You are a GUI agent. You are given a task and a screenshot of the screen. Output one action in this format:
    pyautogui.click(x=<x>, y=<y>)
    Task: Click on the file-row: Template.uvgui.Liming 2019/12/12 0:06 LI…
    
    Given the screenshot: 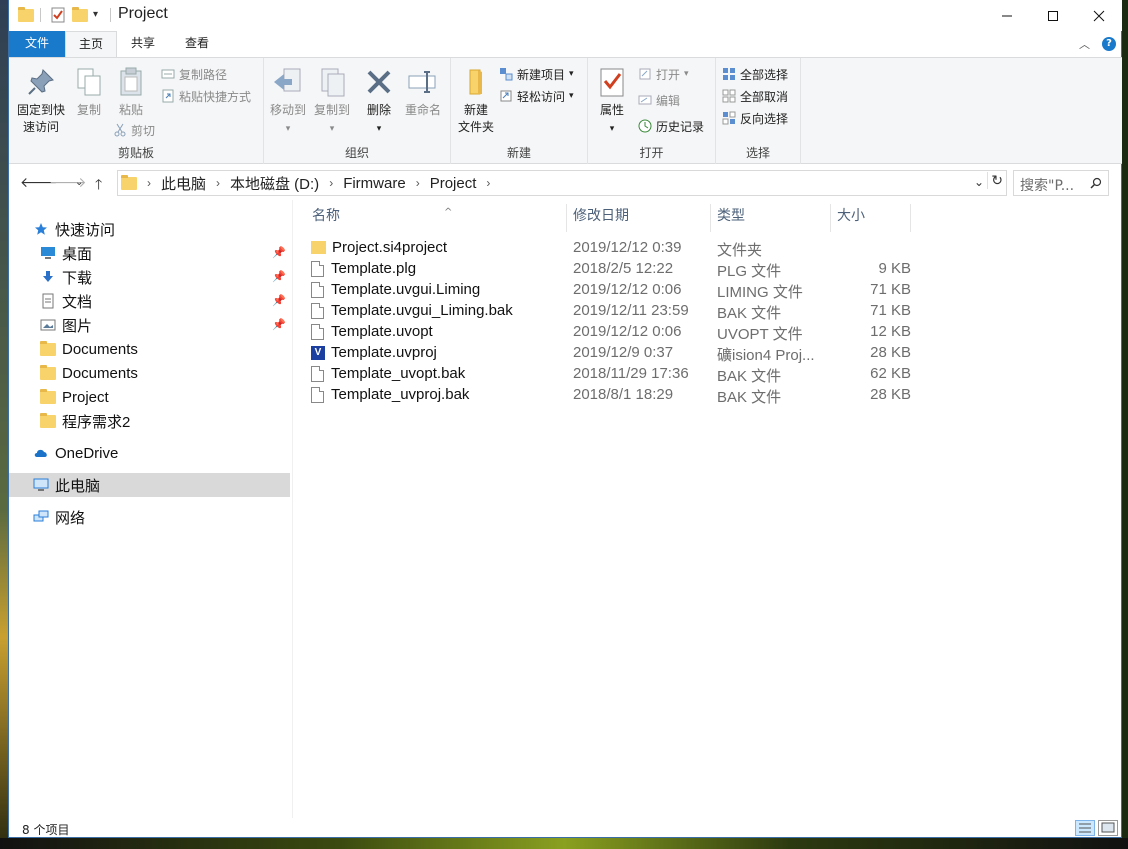 What is the action you would take?
    pyautogui.click(x=707, y=290)
    